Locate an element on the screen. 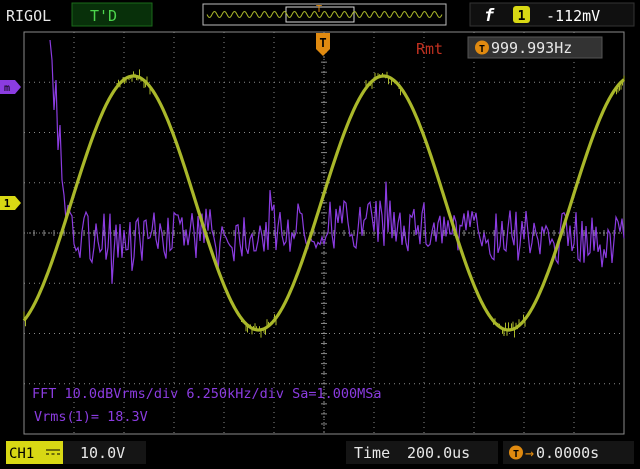  trigger-offset-settings: T → 0.0000s is located at coordinates (568, 452).